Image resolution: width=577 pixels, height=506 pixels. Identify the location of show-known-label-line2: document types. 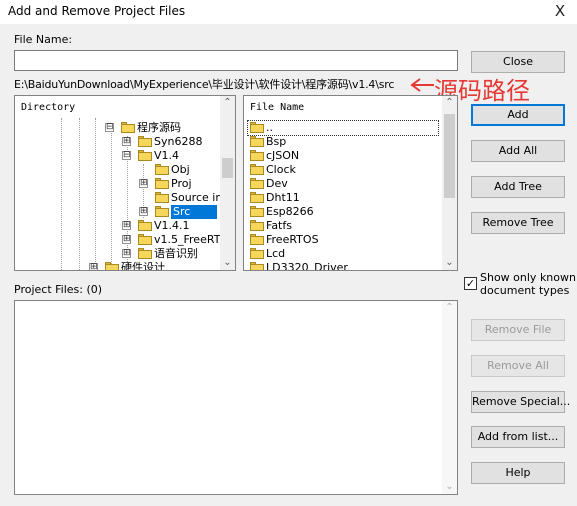
(525, 290).